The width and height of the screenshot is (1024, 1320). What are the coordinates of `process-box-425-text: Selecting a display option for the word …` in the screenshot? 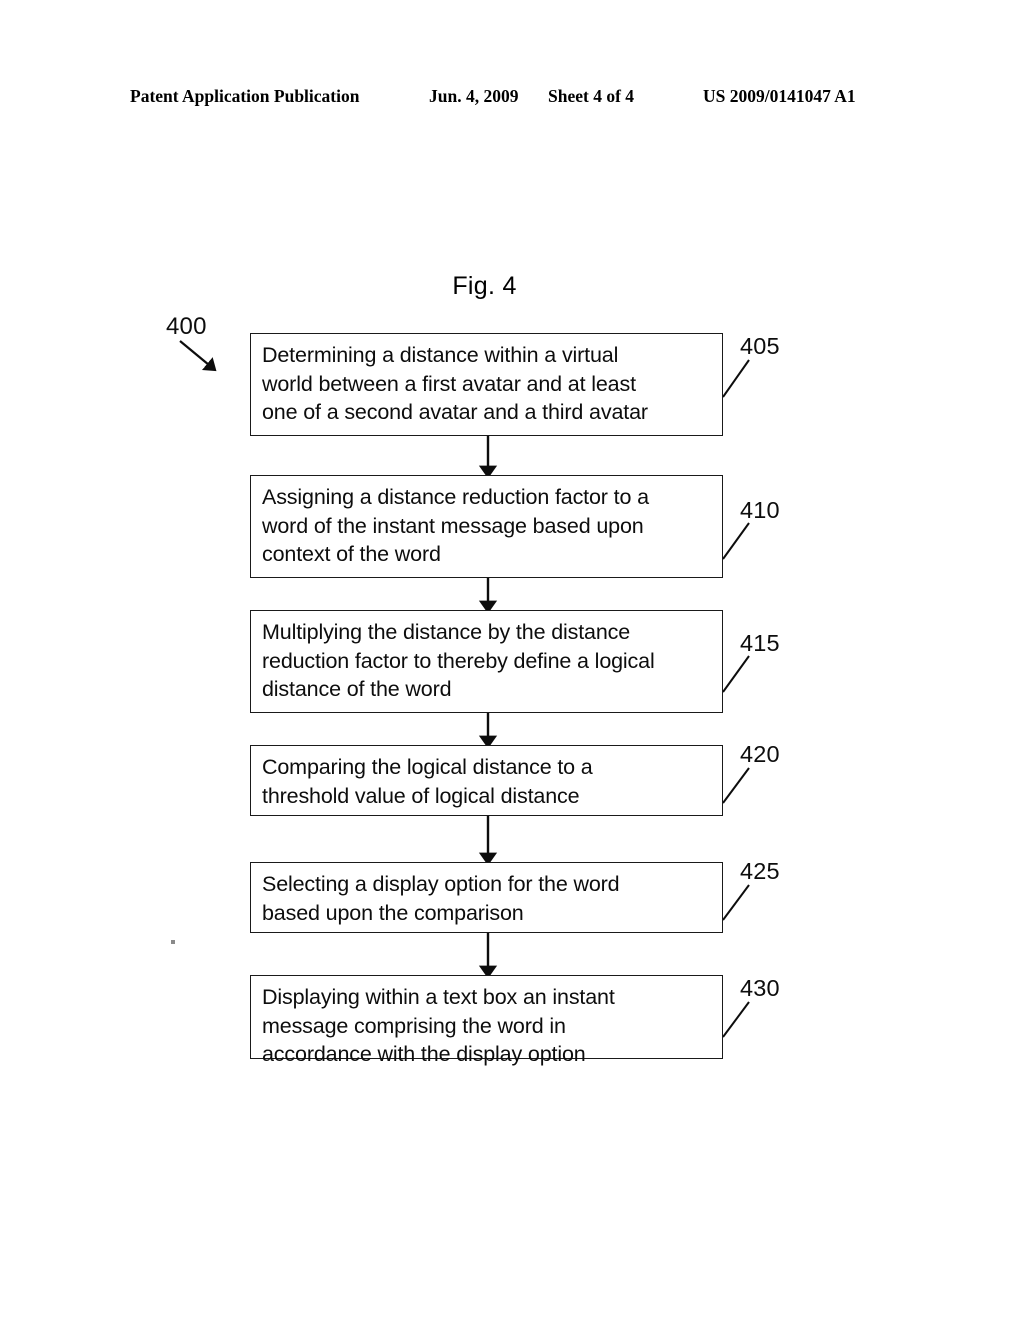 It's located at (441, 898).